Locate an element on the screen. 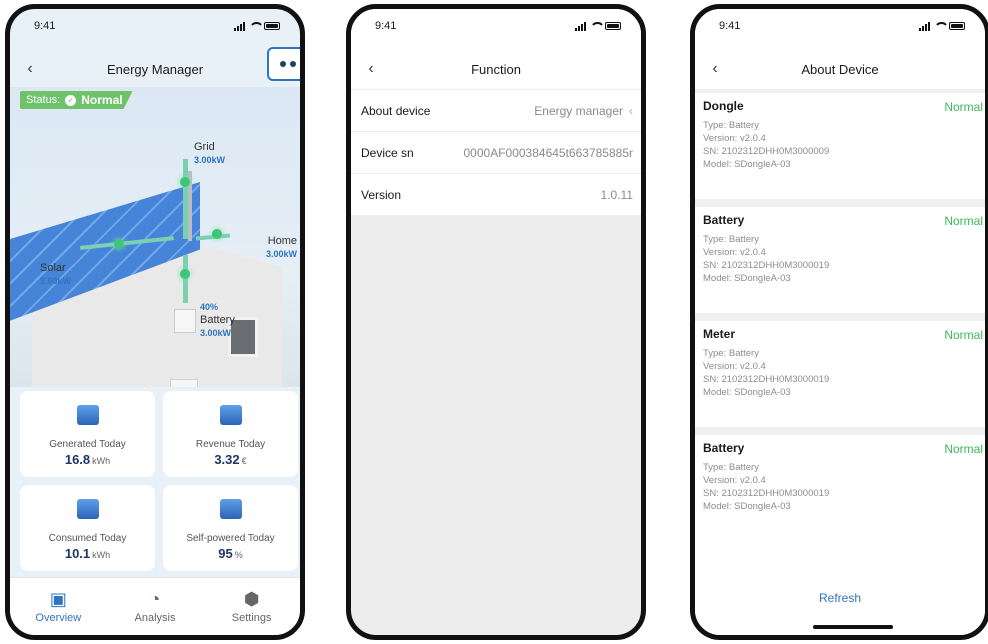 This screenshot has height=644, width=988. tab-settings: ⬢ Settings is located at coordinates (252, 606).